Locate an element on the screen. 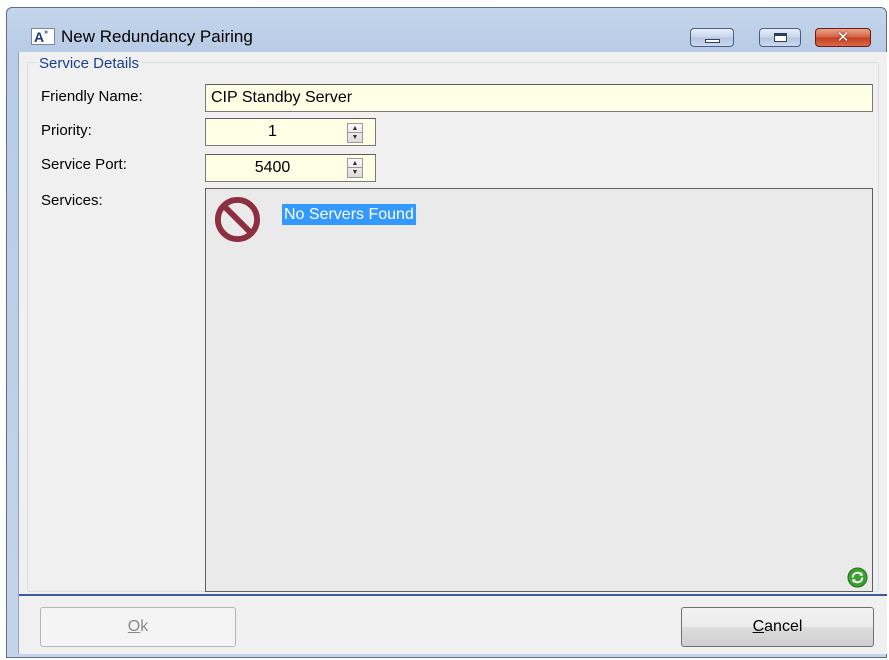 Image resolution: width=889 pixels, height=660 pixels. group-label: Service Details is located at coordinates (89, 63).